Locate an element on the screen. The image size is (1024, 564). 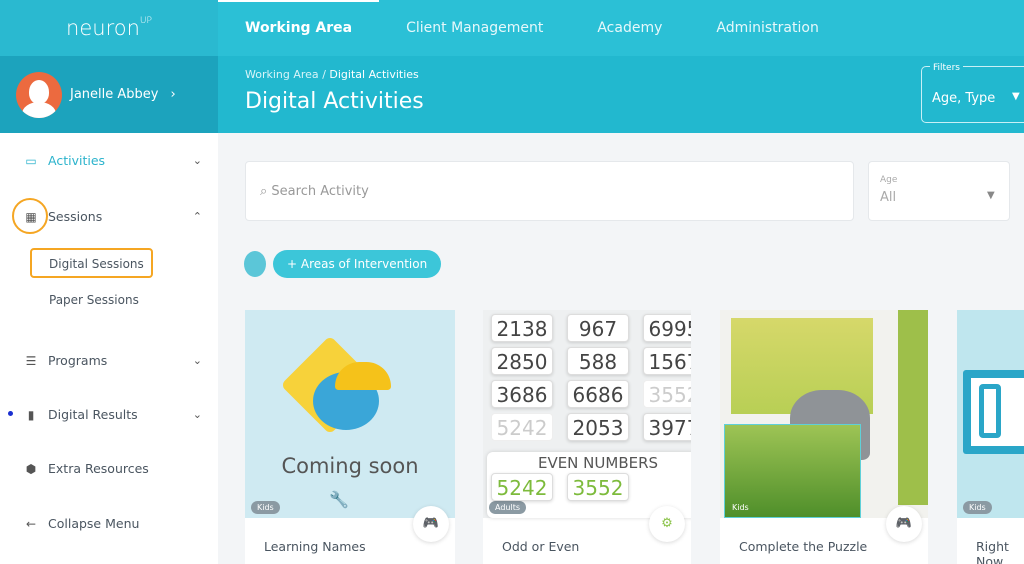
gears-icon: ⚙ is located at coordinates (667, 524).